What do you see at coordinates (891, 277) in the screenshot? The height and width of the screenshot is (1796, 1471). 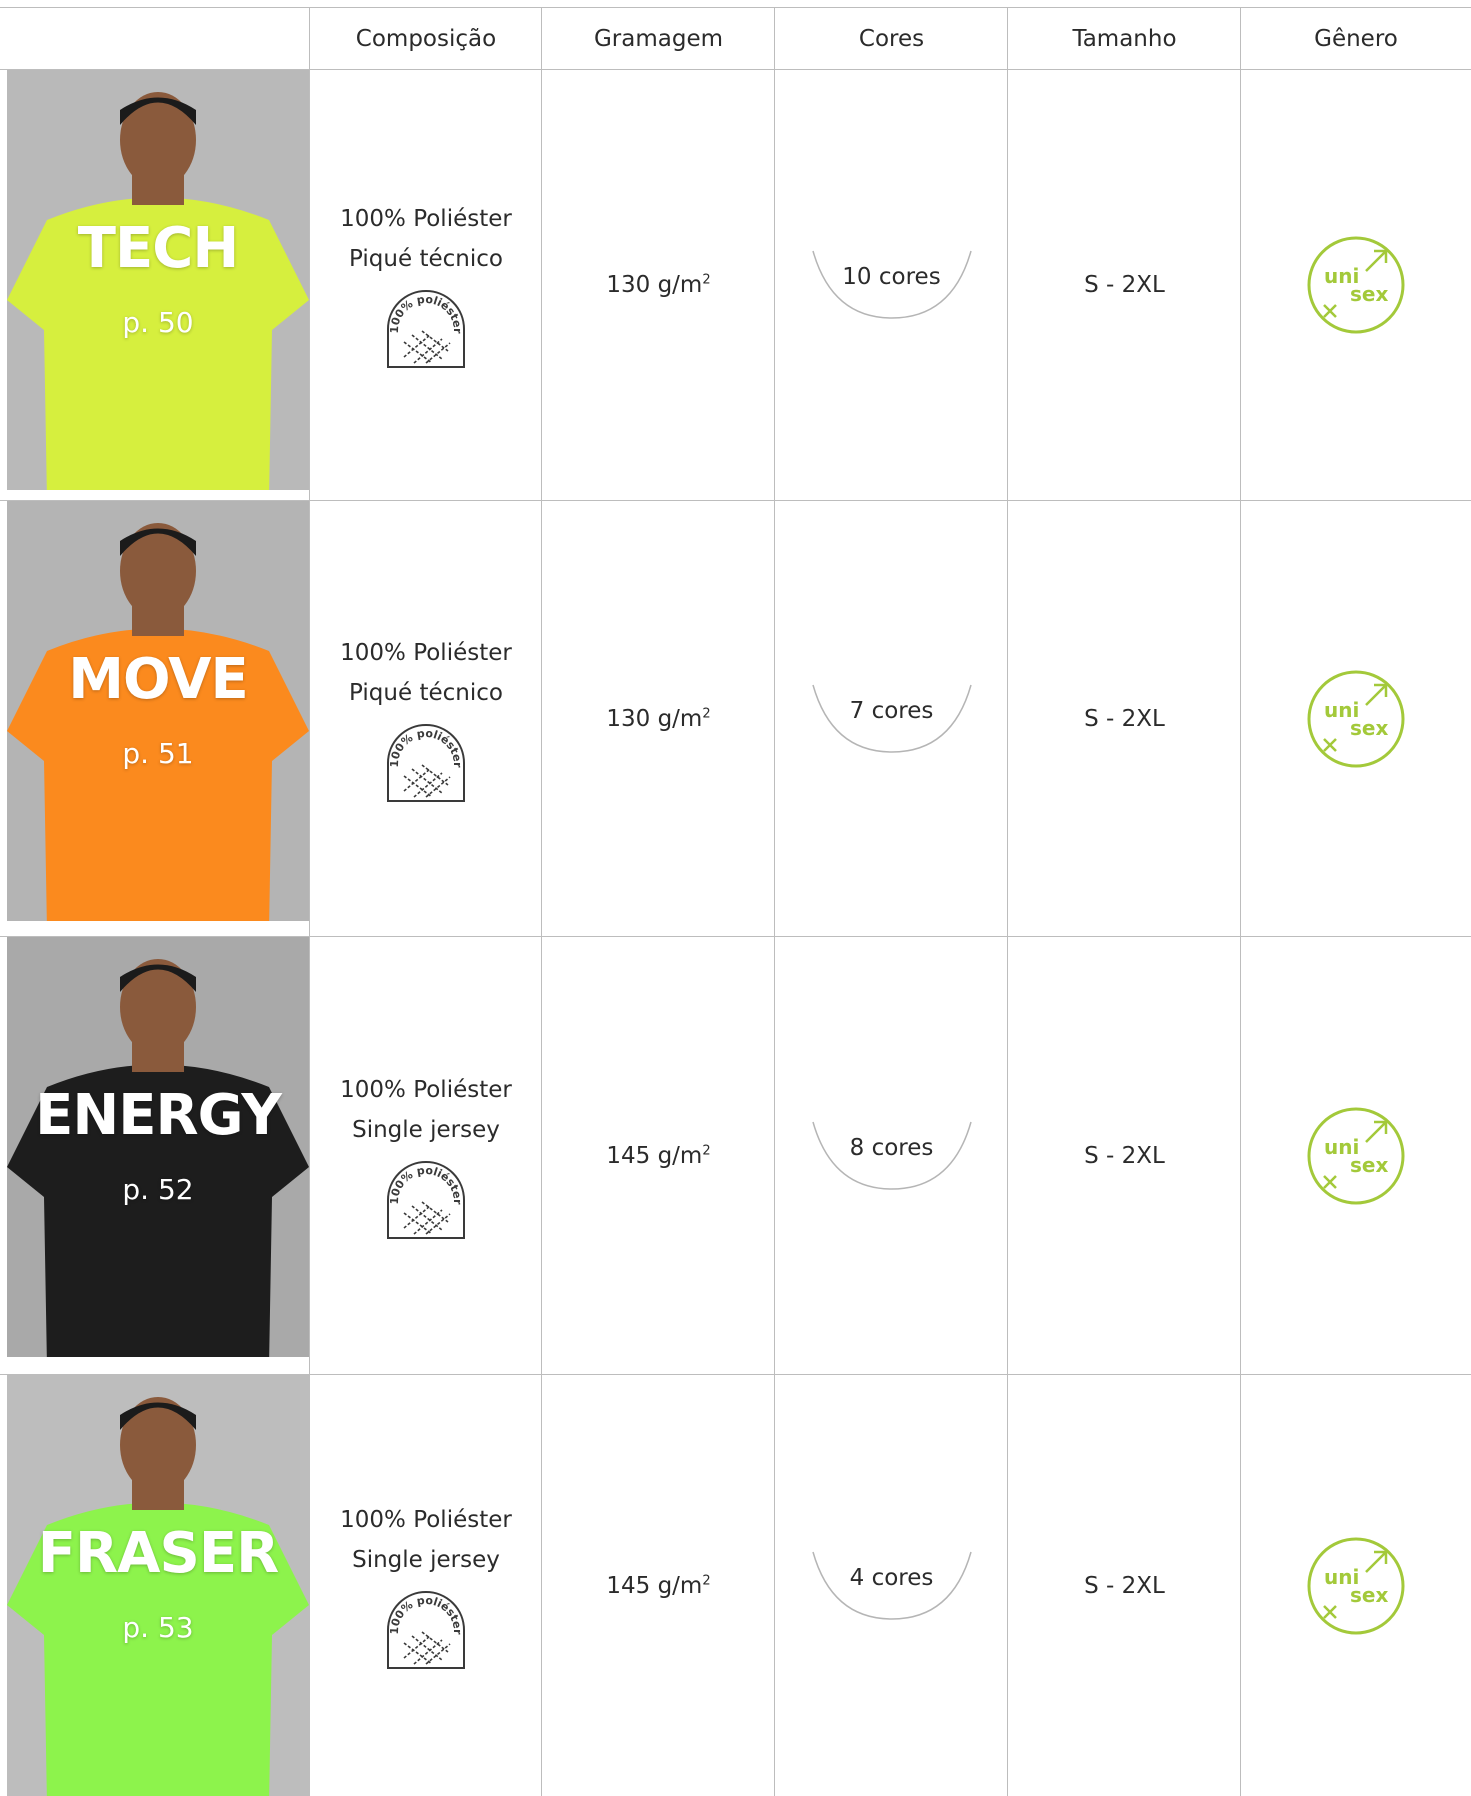 I see `colors-count: 10 cores` at bounding box center [891, 277].